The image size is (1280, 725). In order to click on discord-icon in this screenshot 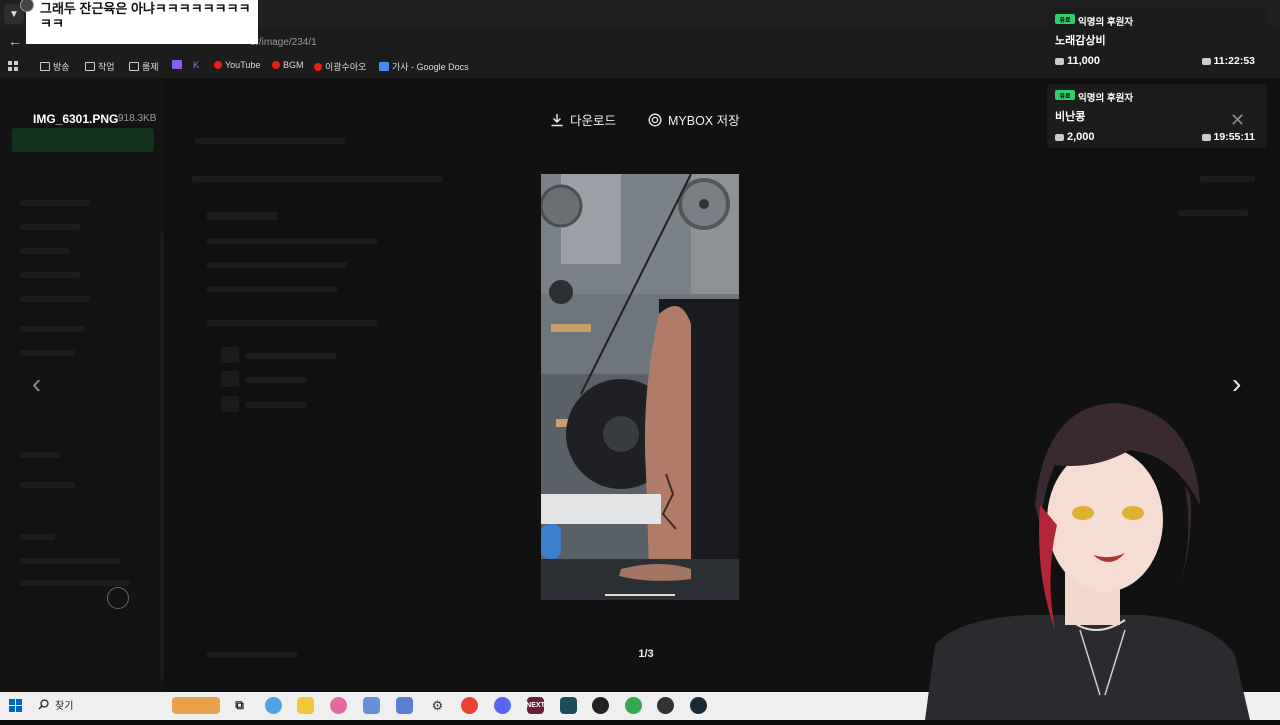, I will do `click(502, 705)`.